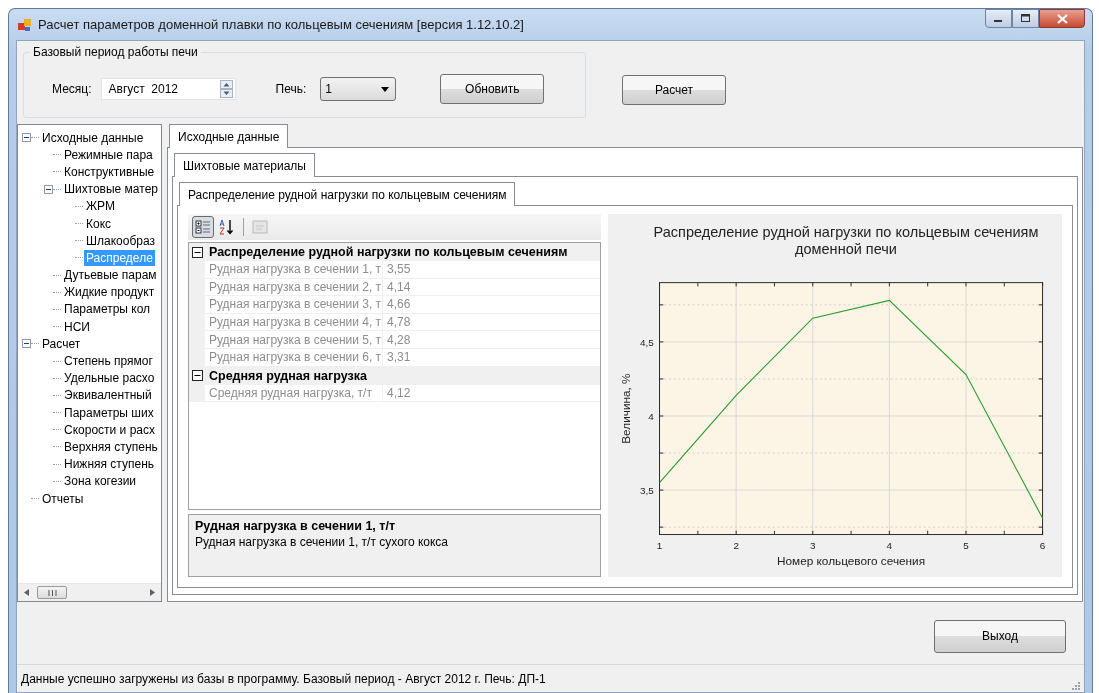  I want to click on help-title: Рудная нагрузка в сечении 1, т/т, so click(295, 526).